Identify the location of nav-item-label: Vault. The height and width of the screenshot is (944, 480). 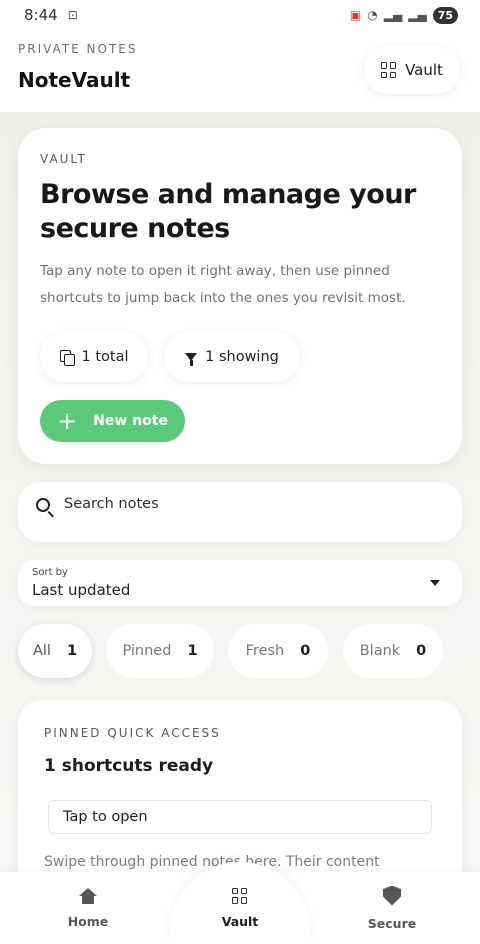
(240, 921).